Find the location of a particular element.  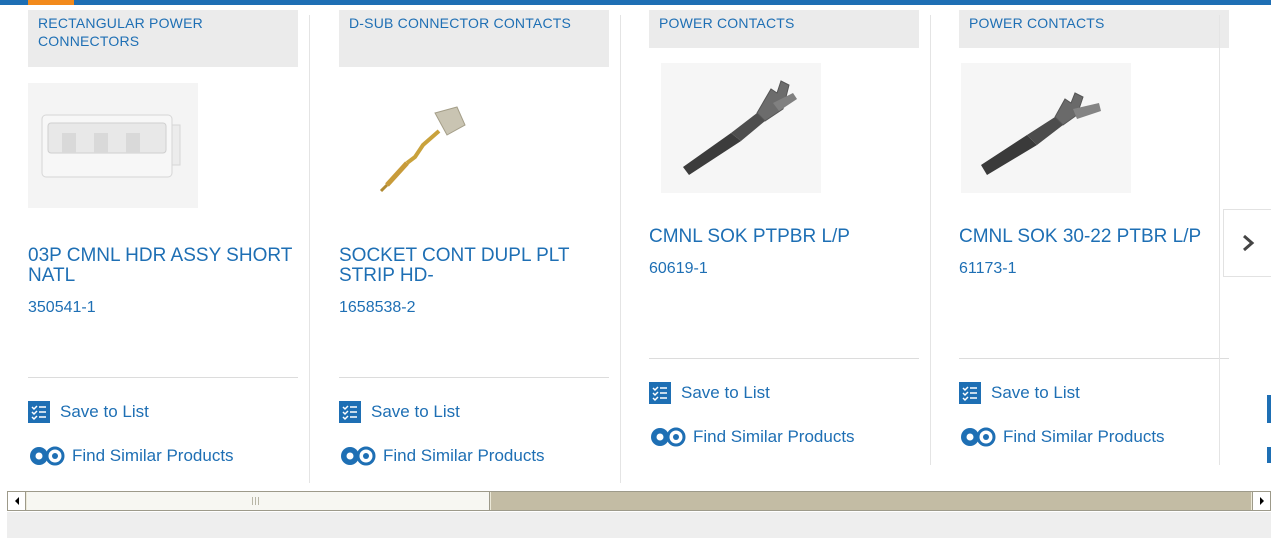

product-title: SOCKET CONT DUPL PLT STRIP HD- is located at coordinates (474, 266).